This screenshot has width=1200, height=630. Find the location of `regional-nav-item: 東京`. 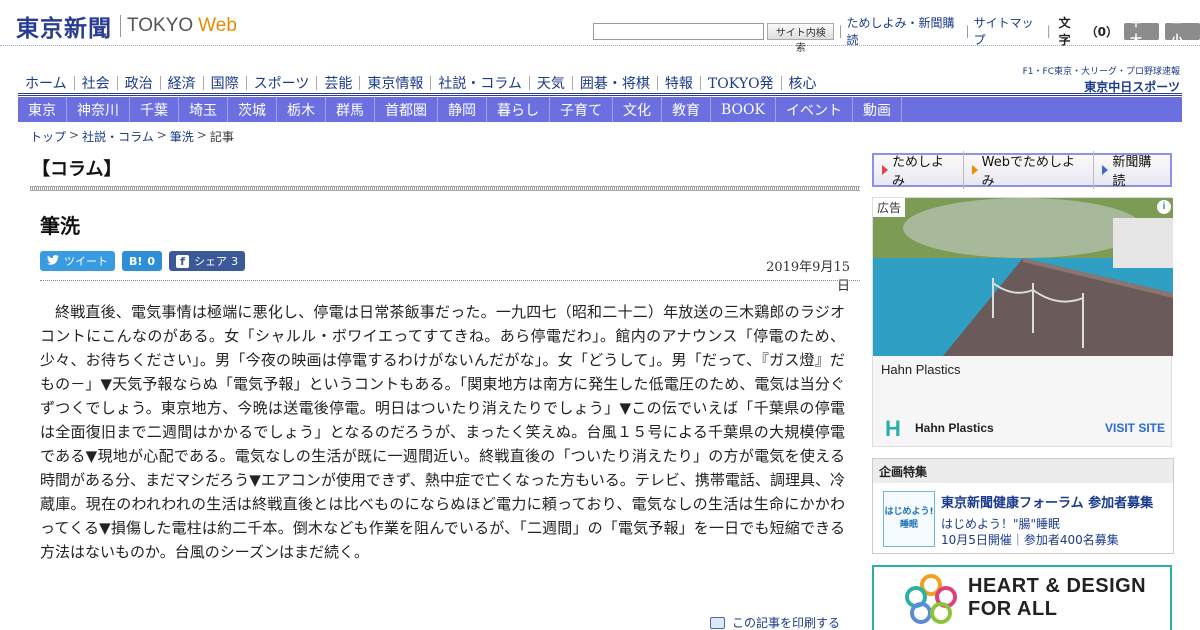

regional-nav-item: 東京 is located at coordinates (42, 109).